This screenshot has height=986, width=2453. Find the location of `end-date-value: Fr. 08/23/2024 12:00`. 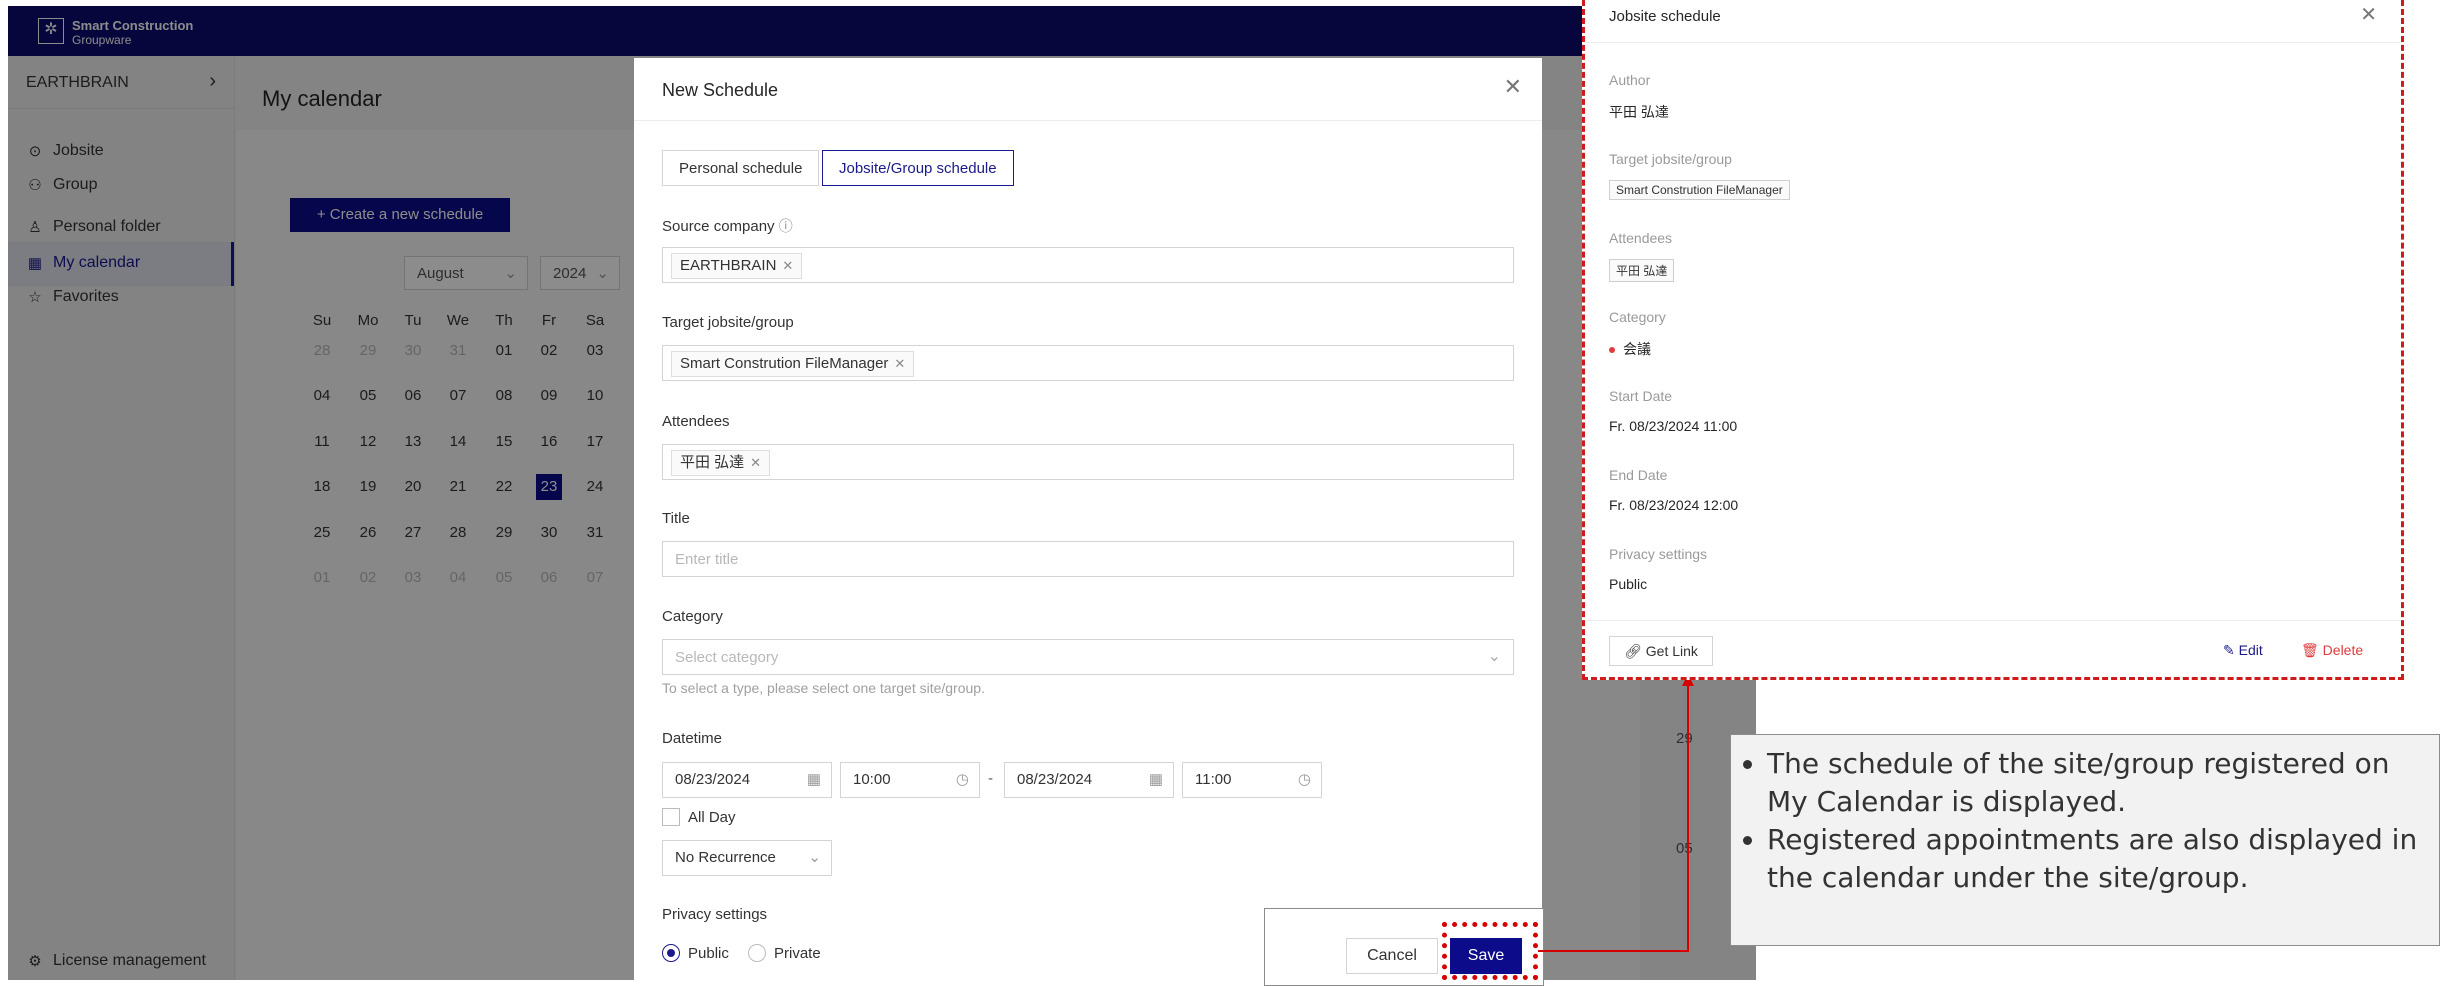

end-date-value: Fr. 08/23/2024 12:00 is located at coordinates (1674, 505).